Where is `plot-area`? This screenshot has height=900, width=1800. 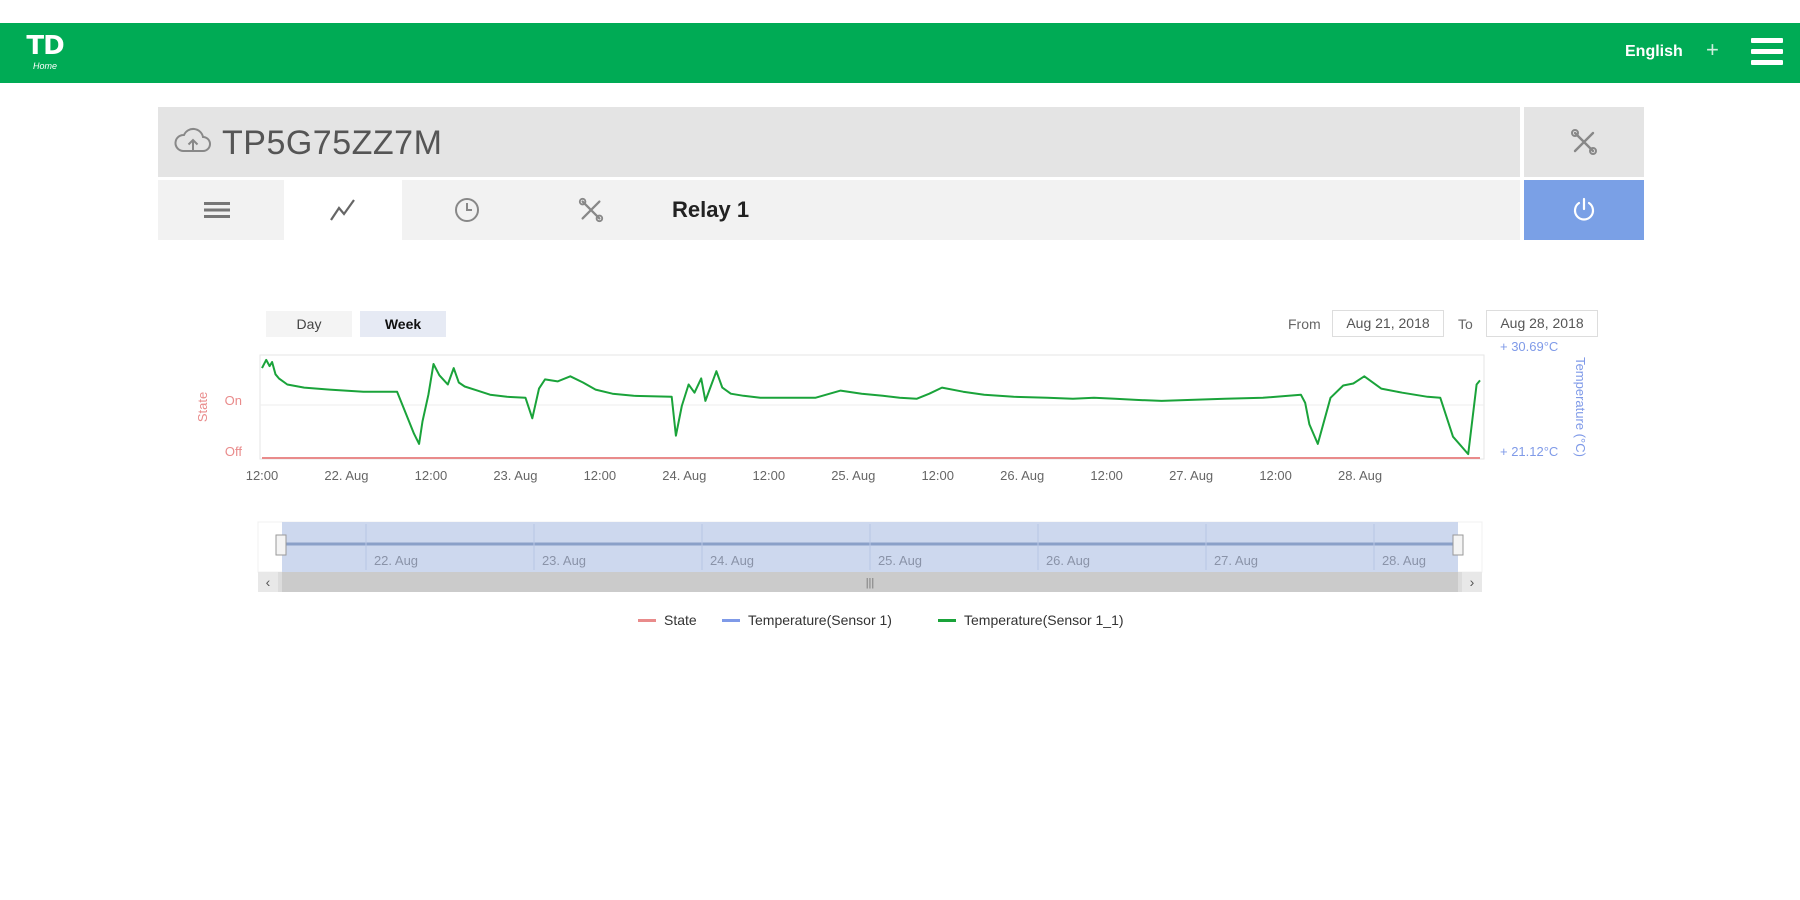
plot-area is located at coordinates (872, 407).